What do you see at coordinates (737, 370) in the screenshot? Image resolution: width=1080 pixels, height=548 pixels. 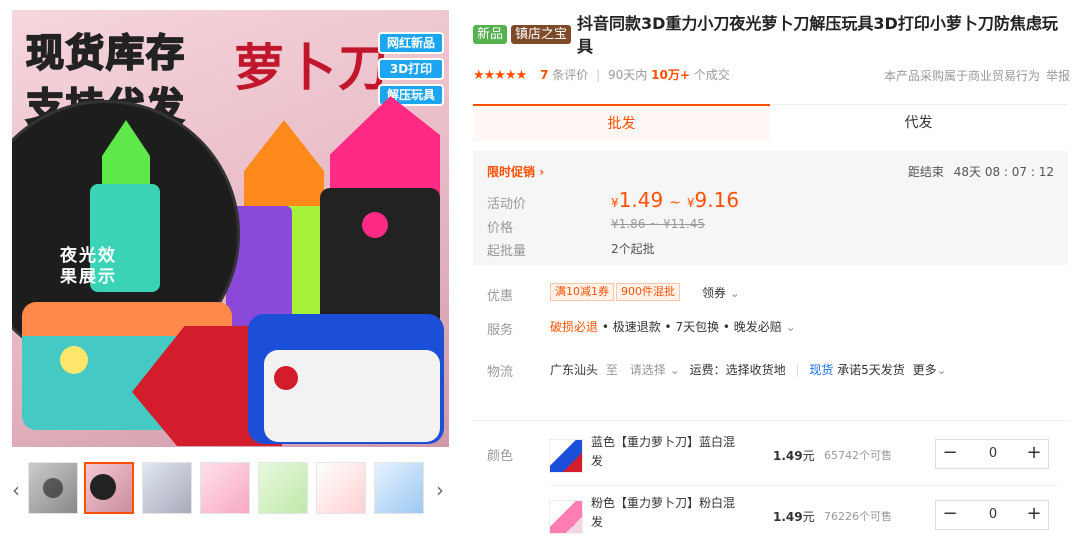 I see `freight-text: 运费：选择收货地` at bounding box center [737, 370].